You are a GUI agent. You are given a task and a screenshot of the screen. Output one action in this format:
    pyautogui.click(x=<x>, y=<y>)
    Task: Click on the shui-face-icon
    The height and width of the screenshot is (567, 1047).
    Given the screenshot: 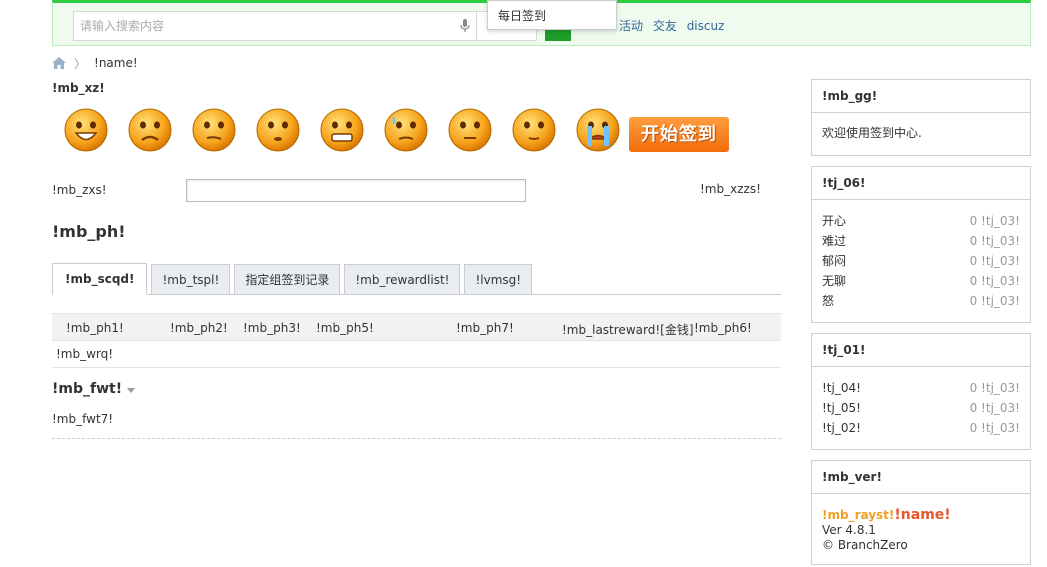 What is the action you would take?
    pyautogui.click(x=534, y=130)
    